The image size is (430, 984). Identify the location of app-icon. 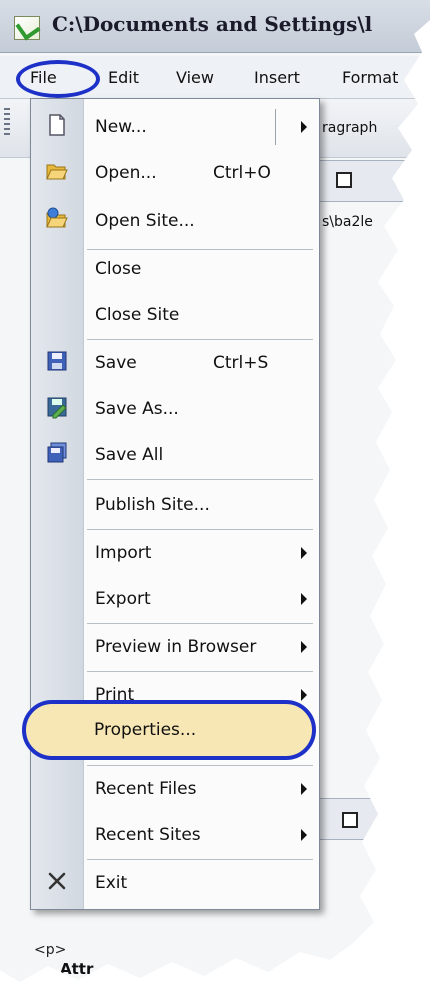
(27, 28).